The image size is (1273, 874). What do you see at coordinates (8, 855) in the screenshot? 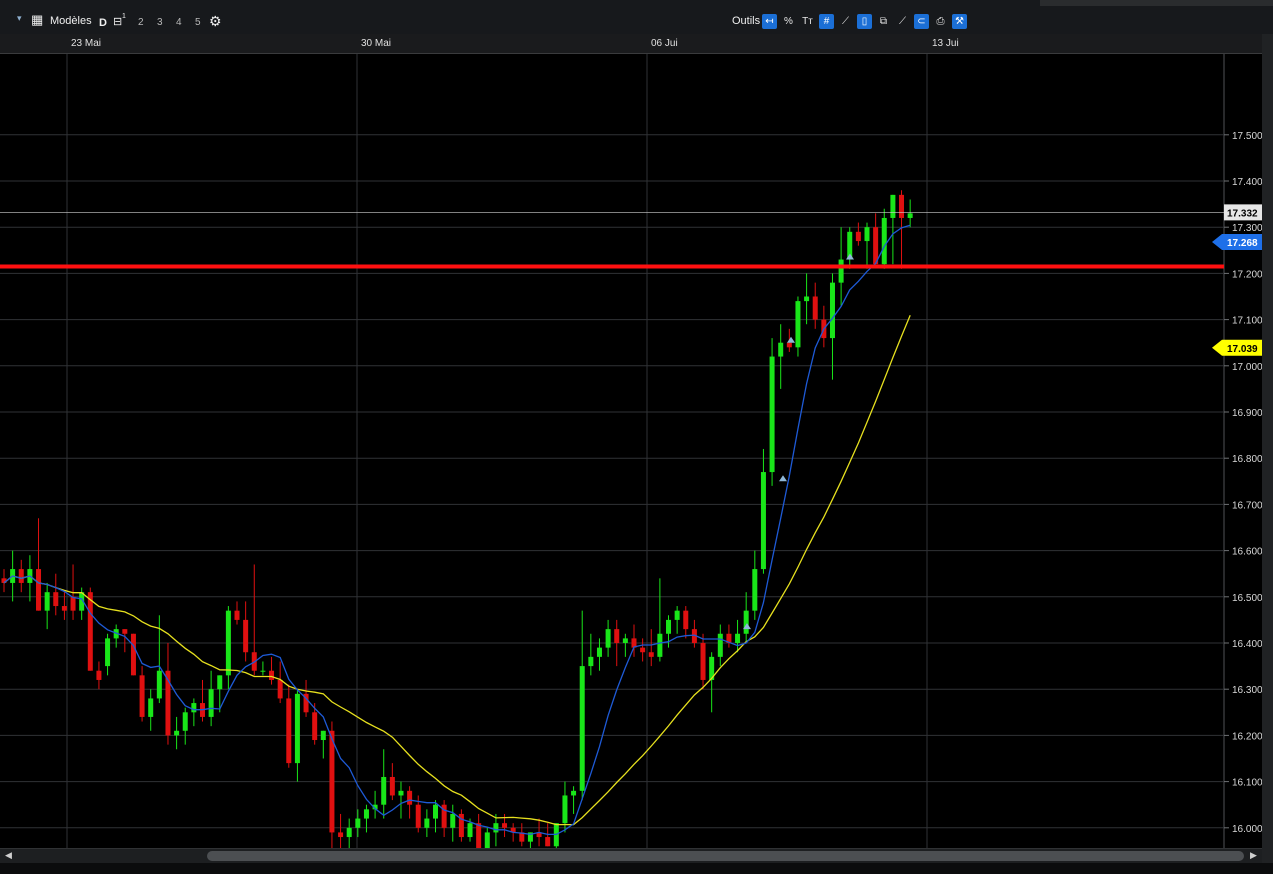
I see `scroll-left-icon: ◀` at bounding box center [8, 855].